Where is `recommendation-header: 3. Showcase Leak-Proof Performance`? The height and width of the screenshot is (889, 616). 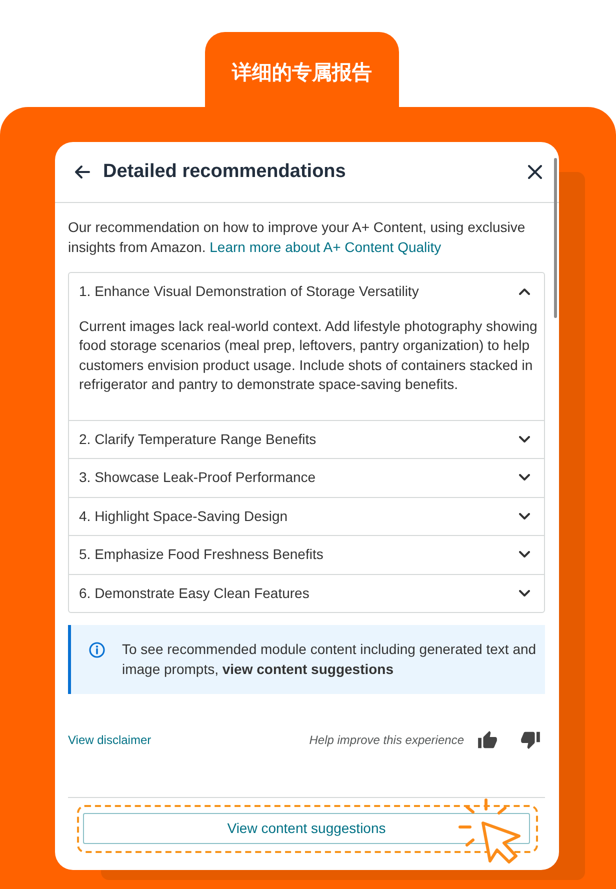
recommendation-header: 3. Showcase Leak-Proof Performance is located at coordinates (306, 477).